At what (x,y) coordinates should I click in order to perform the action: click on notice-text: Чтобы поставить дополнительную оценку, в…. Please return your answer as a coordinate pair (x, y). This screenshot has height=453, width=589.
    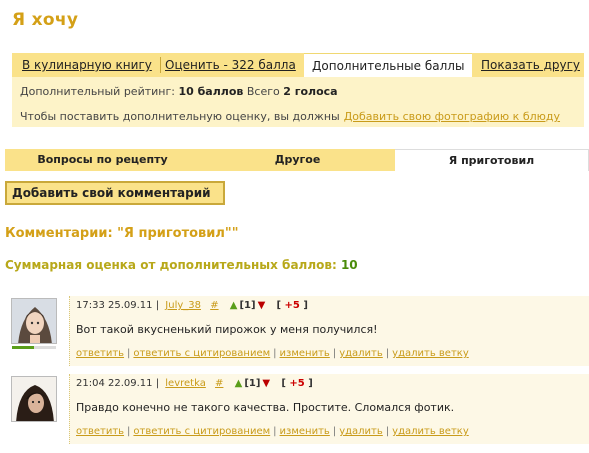
    Looking at the image, I should click on (180, 116).